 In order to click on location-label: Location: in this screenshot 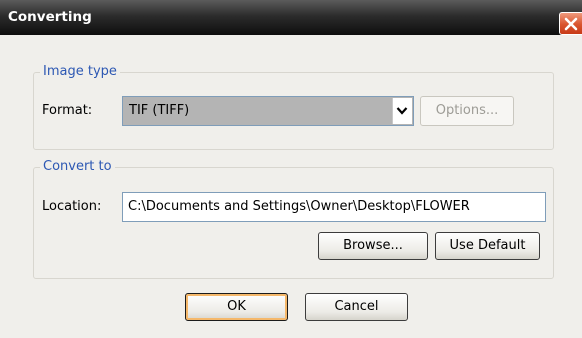, I will do `click(72, 206)`.